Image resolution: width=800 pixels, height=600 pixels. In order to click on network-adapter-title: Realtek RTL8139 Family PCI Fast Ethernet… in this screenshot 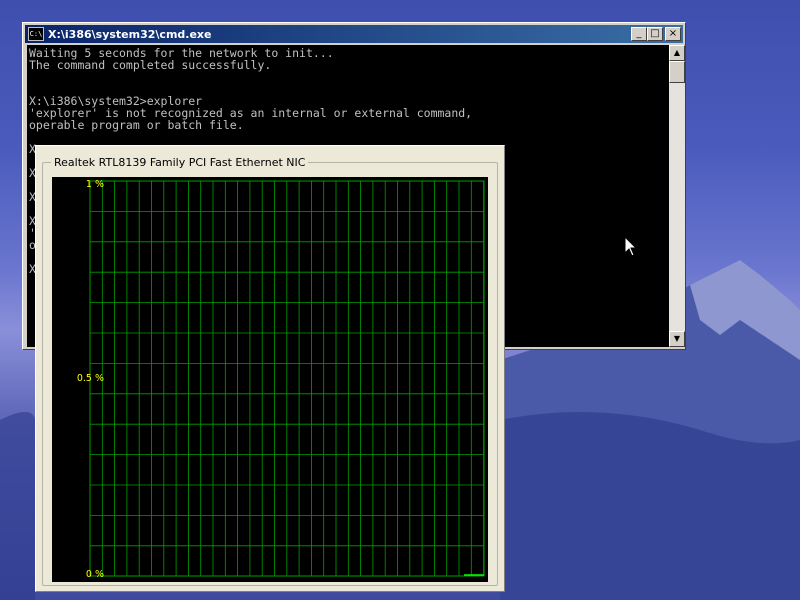, I will do `click(180, 162)`.